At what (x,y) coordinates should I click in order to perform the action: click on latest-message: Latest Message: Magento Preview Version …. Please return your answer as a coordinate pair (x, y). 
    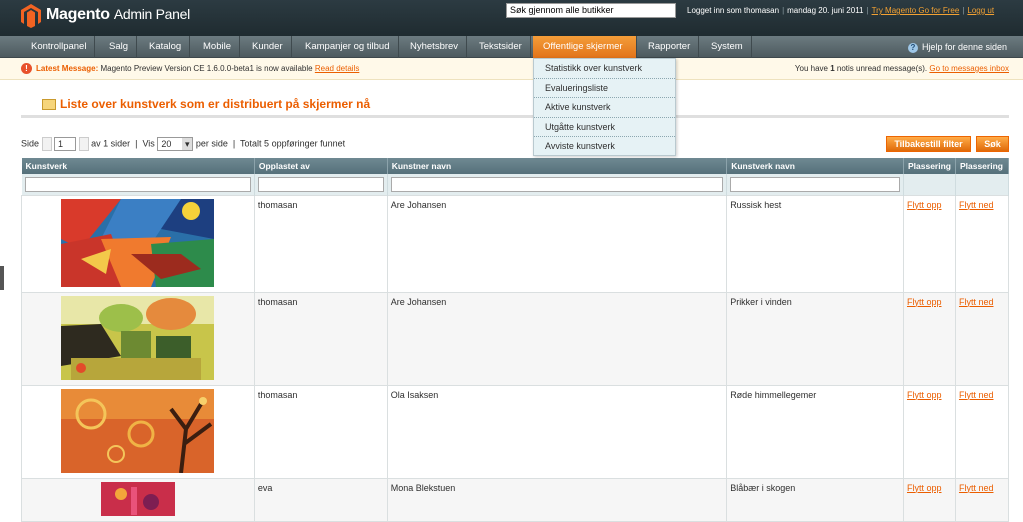
    Looking at the image, I should click on (198, 68).